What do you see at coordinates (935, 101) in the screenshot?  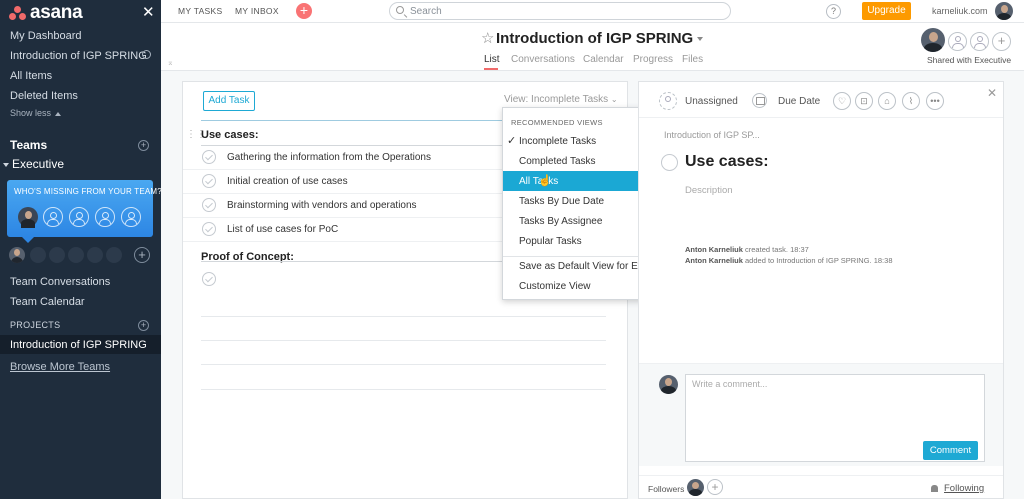 I see `more-icon: •••` at bounding box center [935, 101].